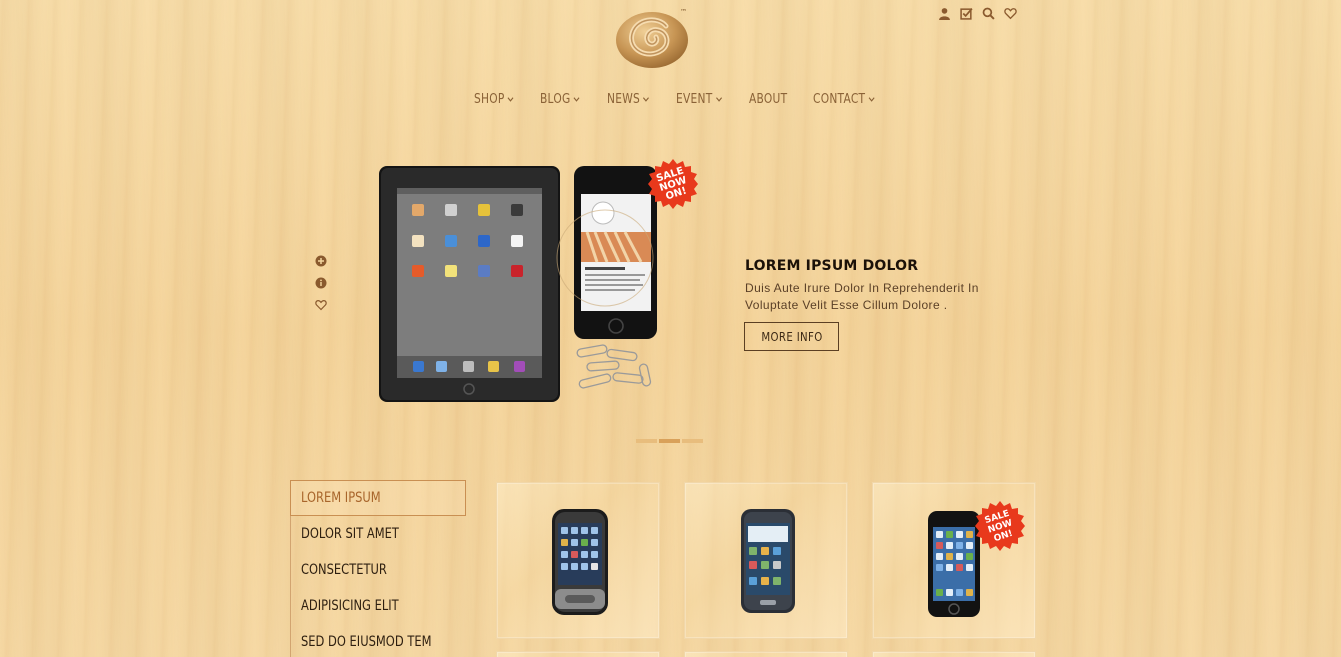 Image resolution: width=1341 pixels, height=657 pixels. I want to click on slider-side-icons, so click(322, 284).